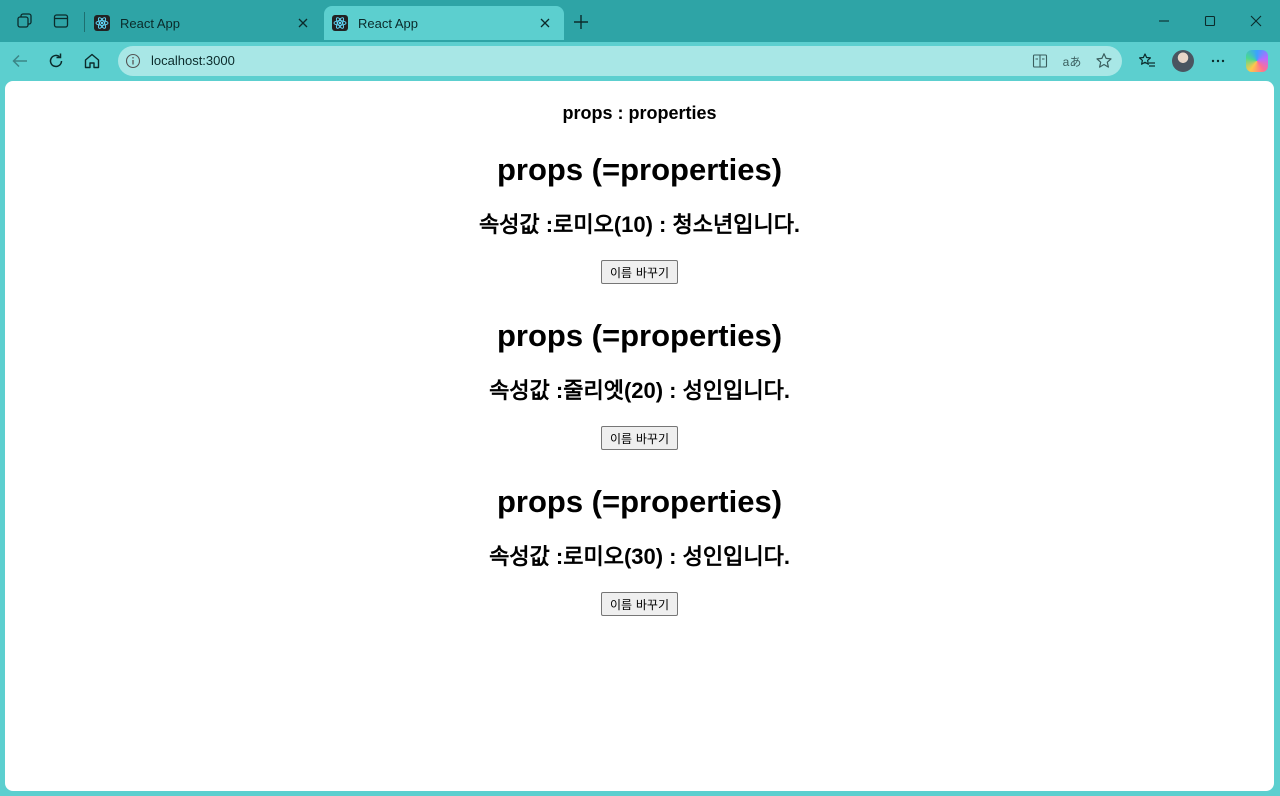 The image size is (1280, 796). I want to click on copilot-icon, so click(1257, 61).